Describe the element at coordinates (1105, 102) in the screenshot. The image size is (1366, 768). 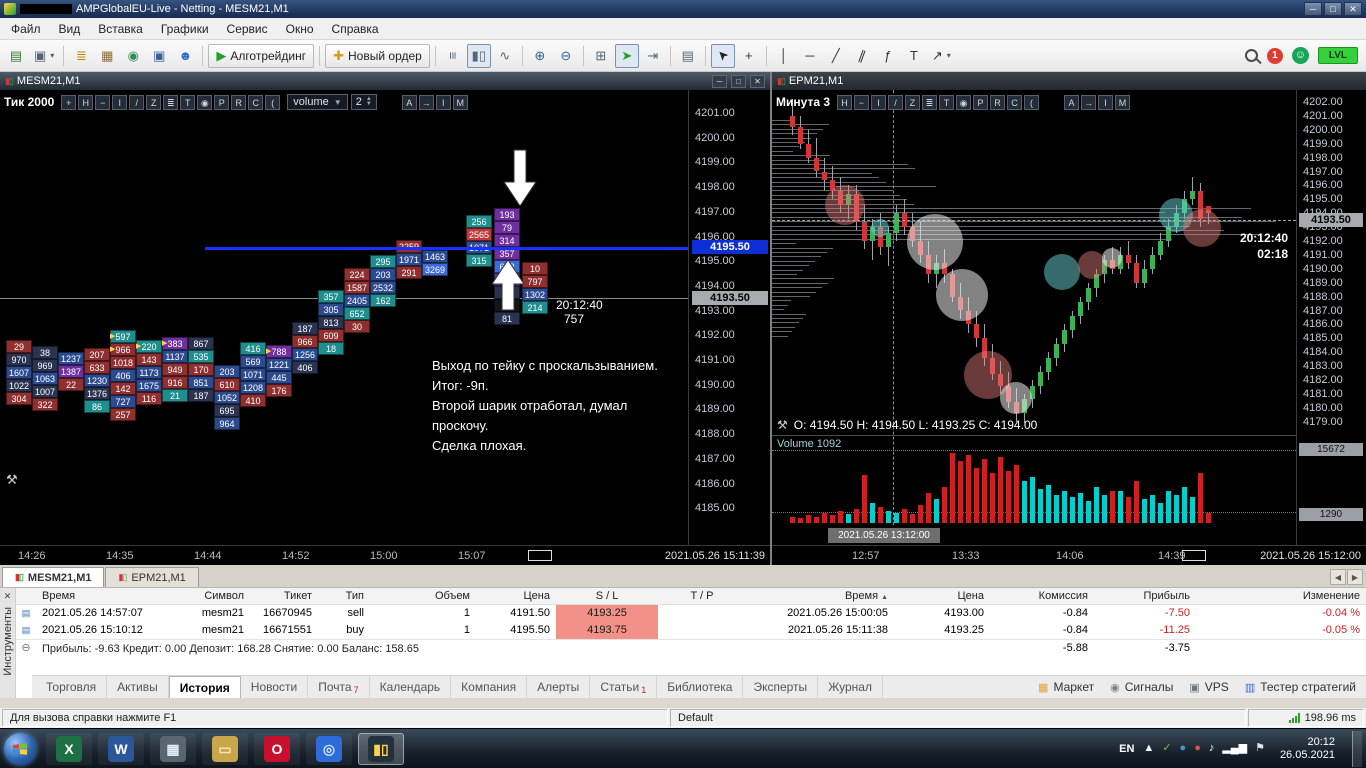
I see `right-chart-mode-button-2: I` at that location.